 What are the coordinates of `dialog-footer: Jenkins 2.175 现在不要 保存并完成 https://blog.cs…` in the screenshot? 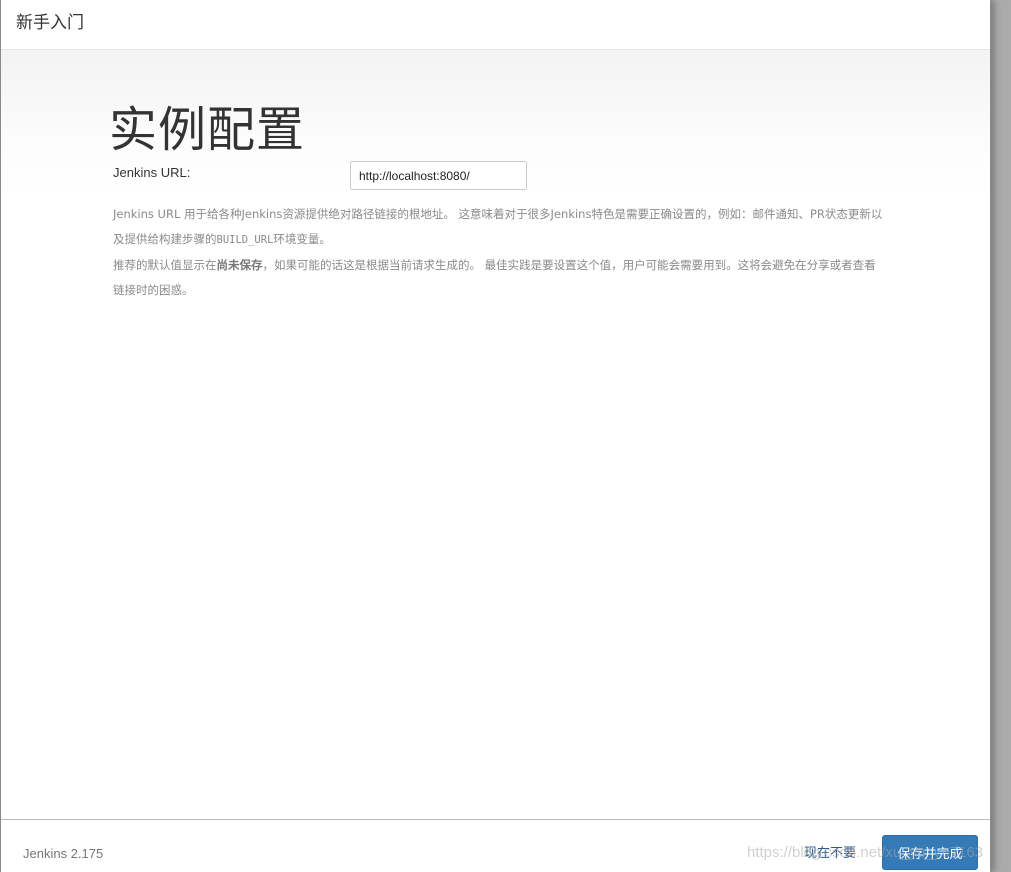 It's located at (495, 845).